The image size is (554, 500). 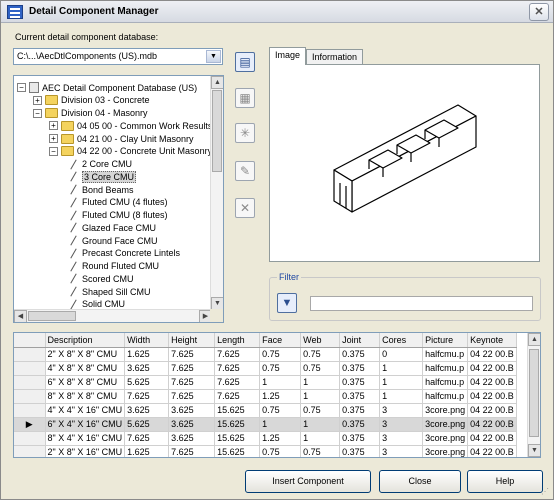 What do you see at coordinates (147, 354) in the screenshot?
I see `table-cell: 1.625` at bounding box center [147, 354].